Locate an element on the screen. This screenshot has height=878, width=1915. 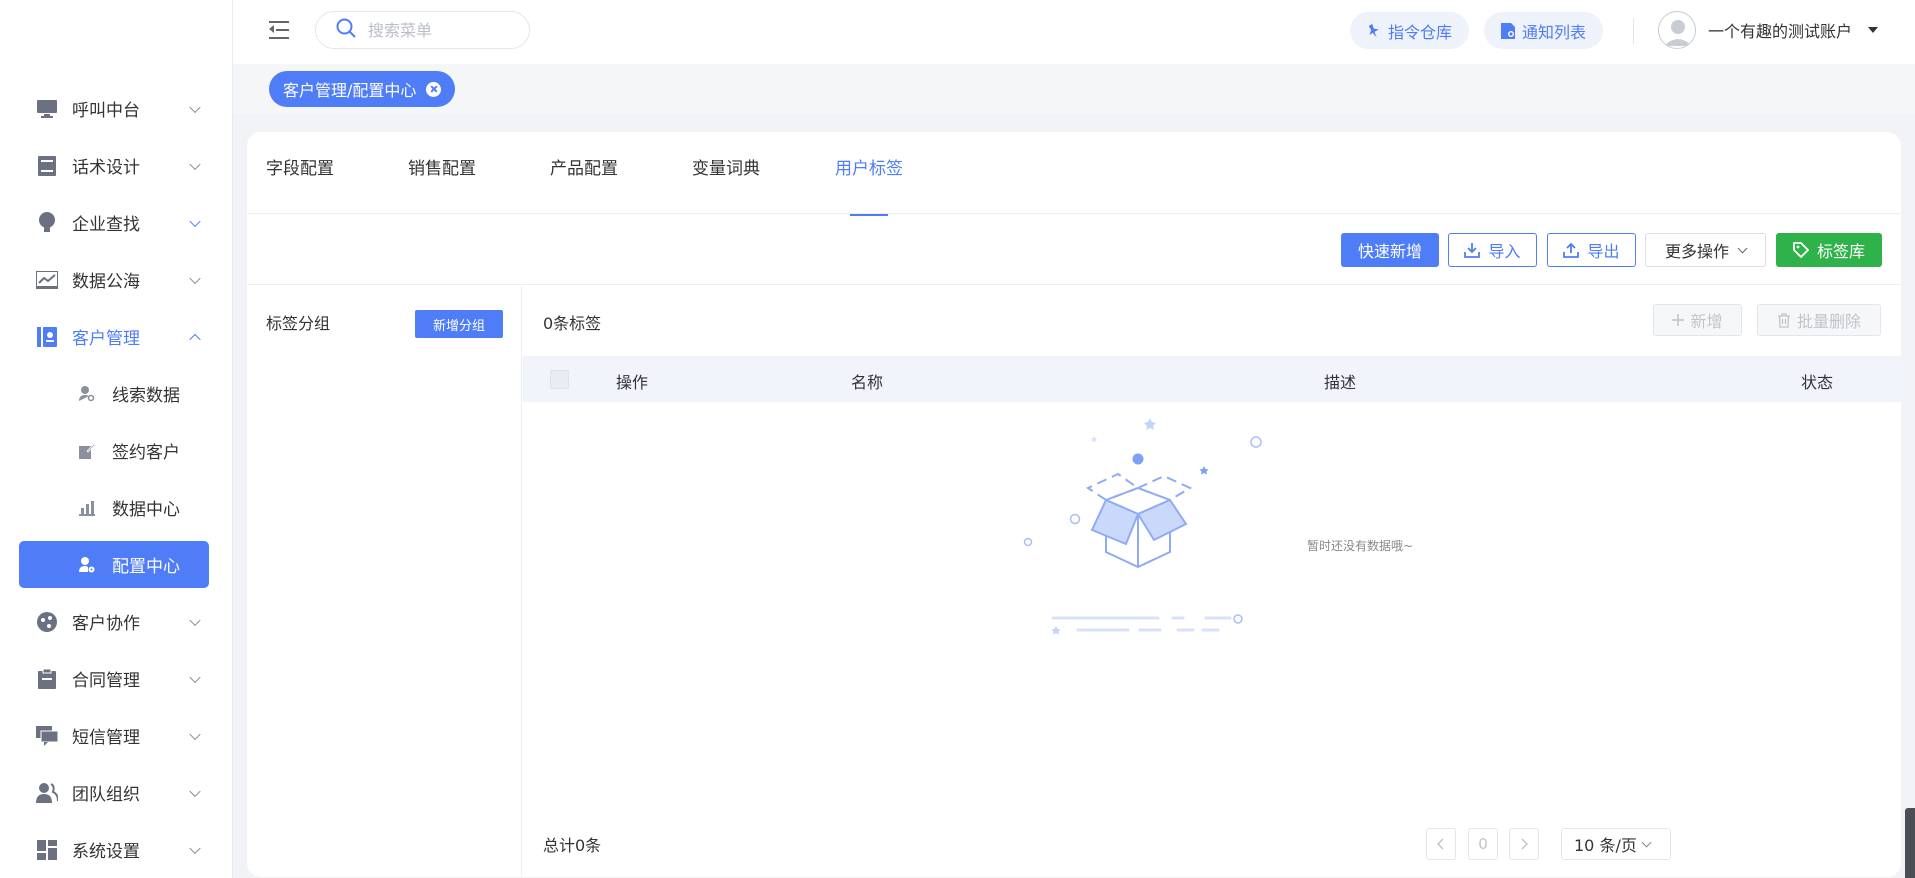
total-count: 总计0条 is located at coordinates (572, 845).